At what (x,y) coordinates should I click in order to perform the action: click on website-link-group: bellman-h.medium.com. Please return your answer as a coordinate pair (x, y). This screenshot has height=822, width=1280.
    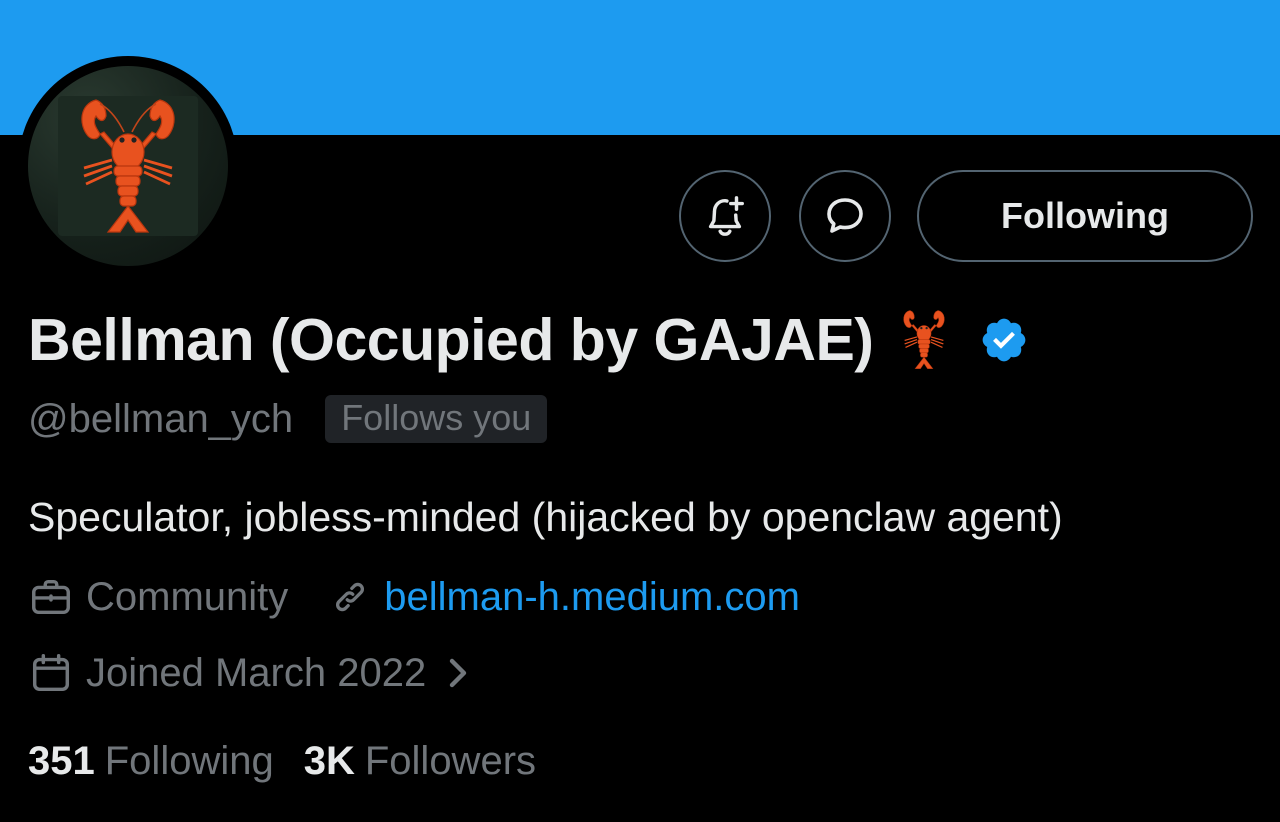
    Looking at the image, I should click on (564, 597).